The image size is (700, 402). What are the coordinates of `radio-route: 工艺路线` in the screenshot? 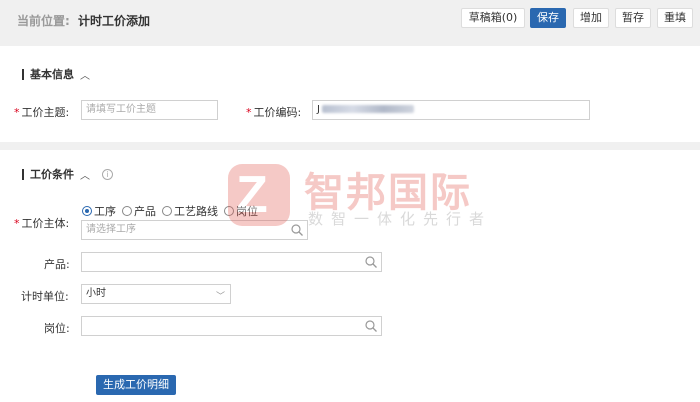 It's located at (190, 211).